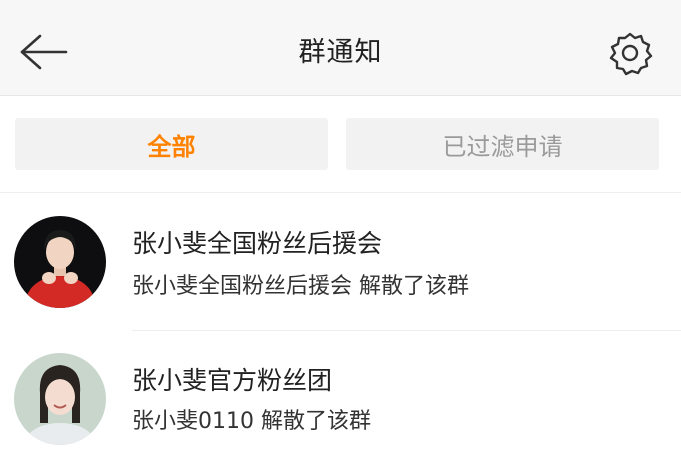  What do you see at coordinates (171, 144) in the screenshot?
I see `tab-all: 全部` at bounding box center [171, 144].